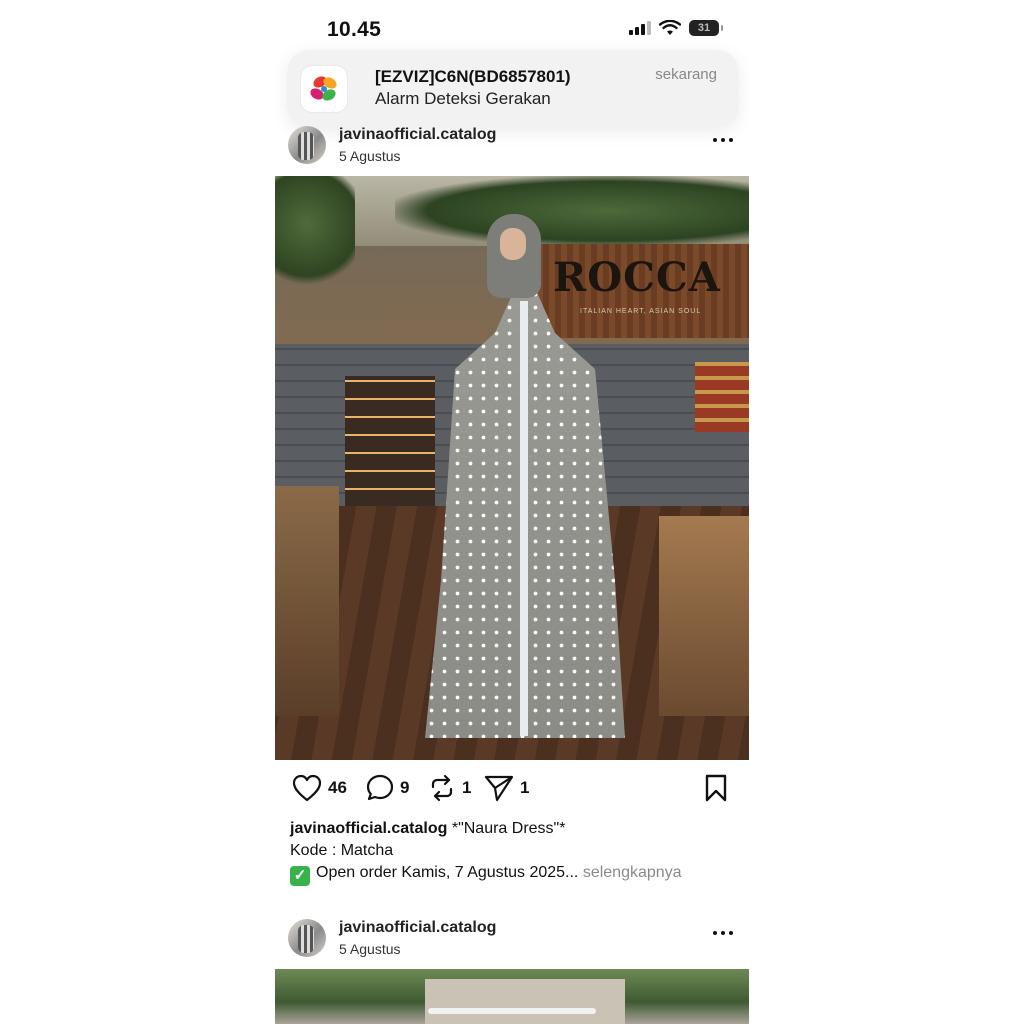 The image size is (1024, 1024). I want to click on like-button: 46, so click(319, 788).